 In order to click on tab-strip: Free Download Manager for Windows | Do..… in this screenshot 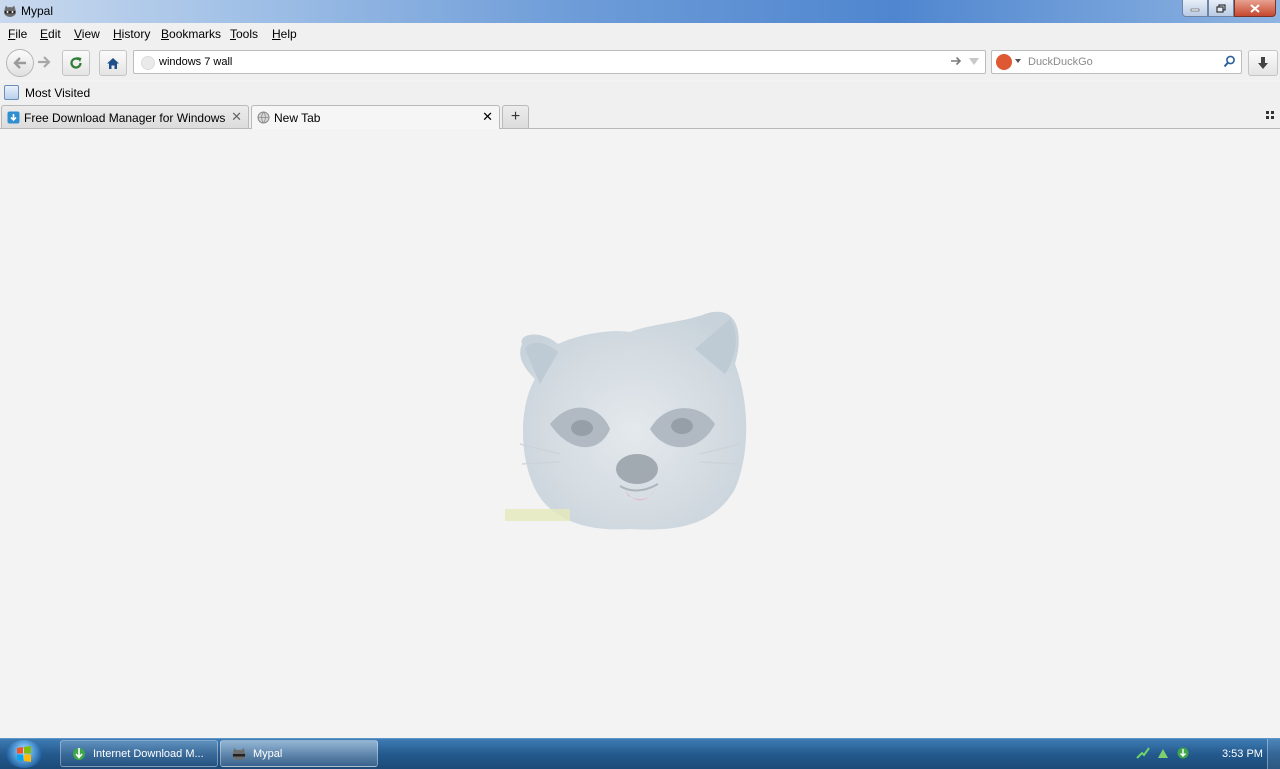, I will do `click(640, 116)`.